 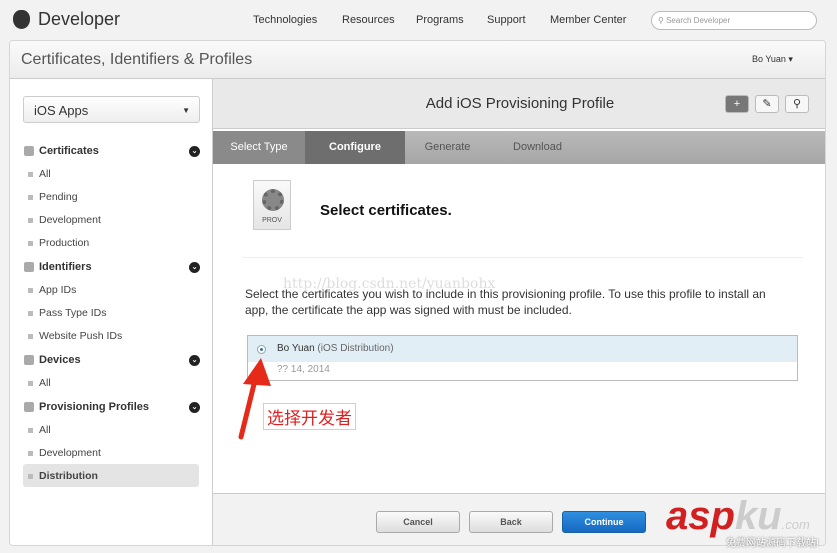 I want to click on annotation-label: 选择开发者, so click(x=309, y=416).